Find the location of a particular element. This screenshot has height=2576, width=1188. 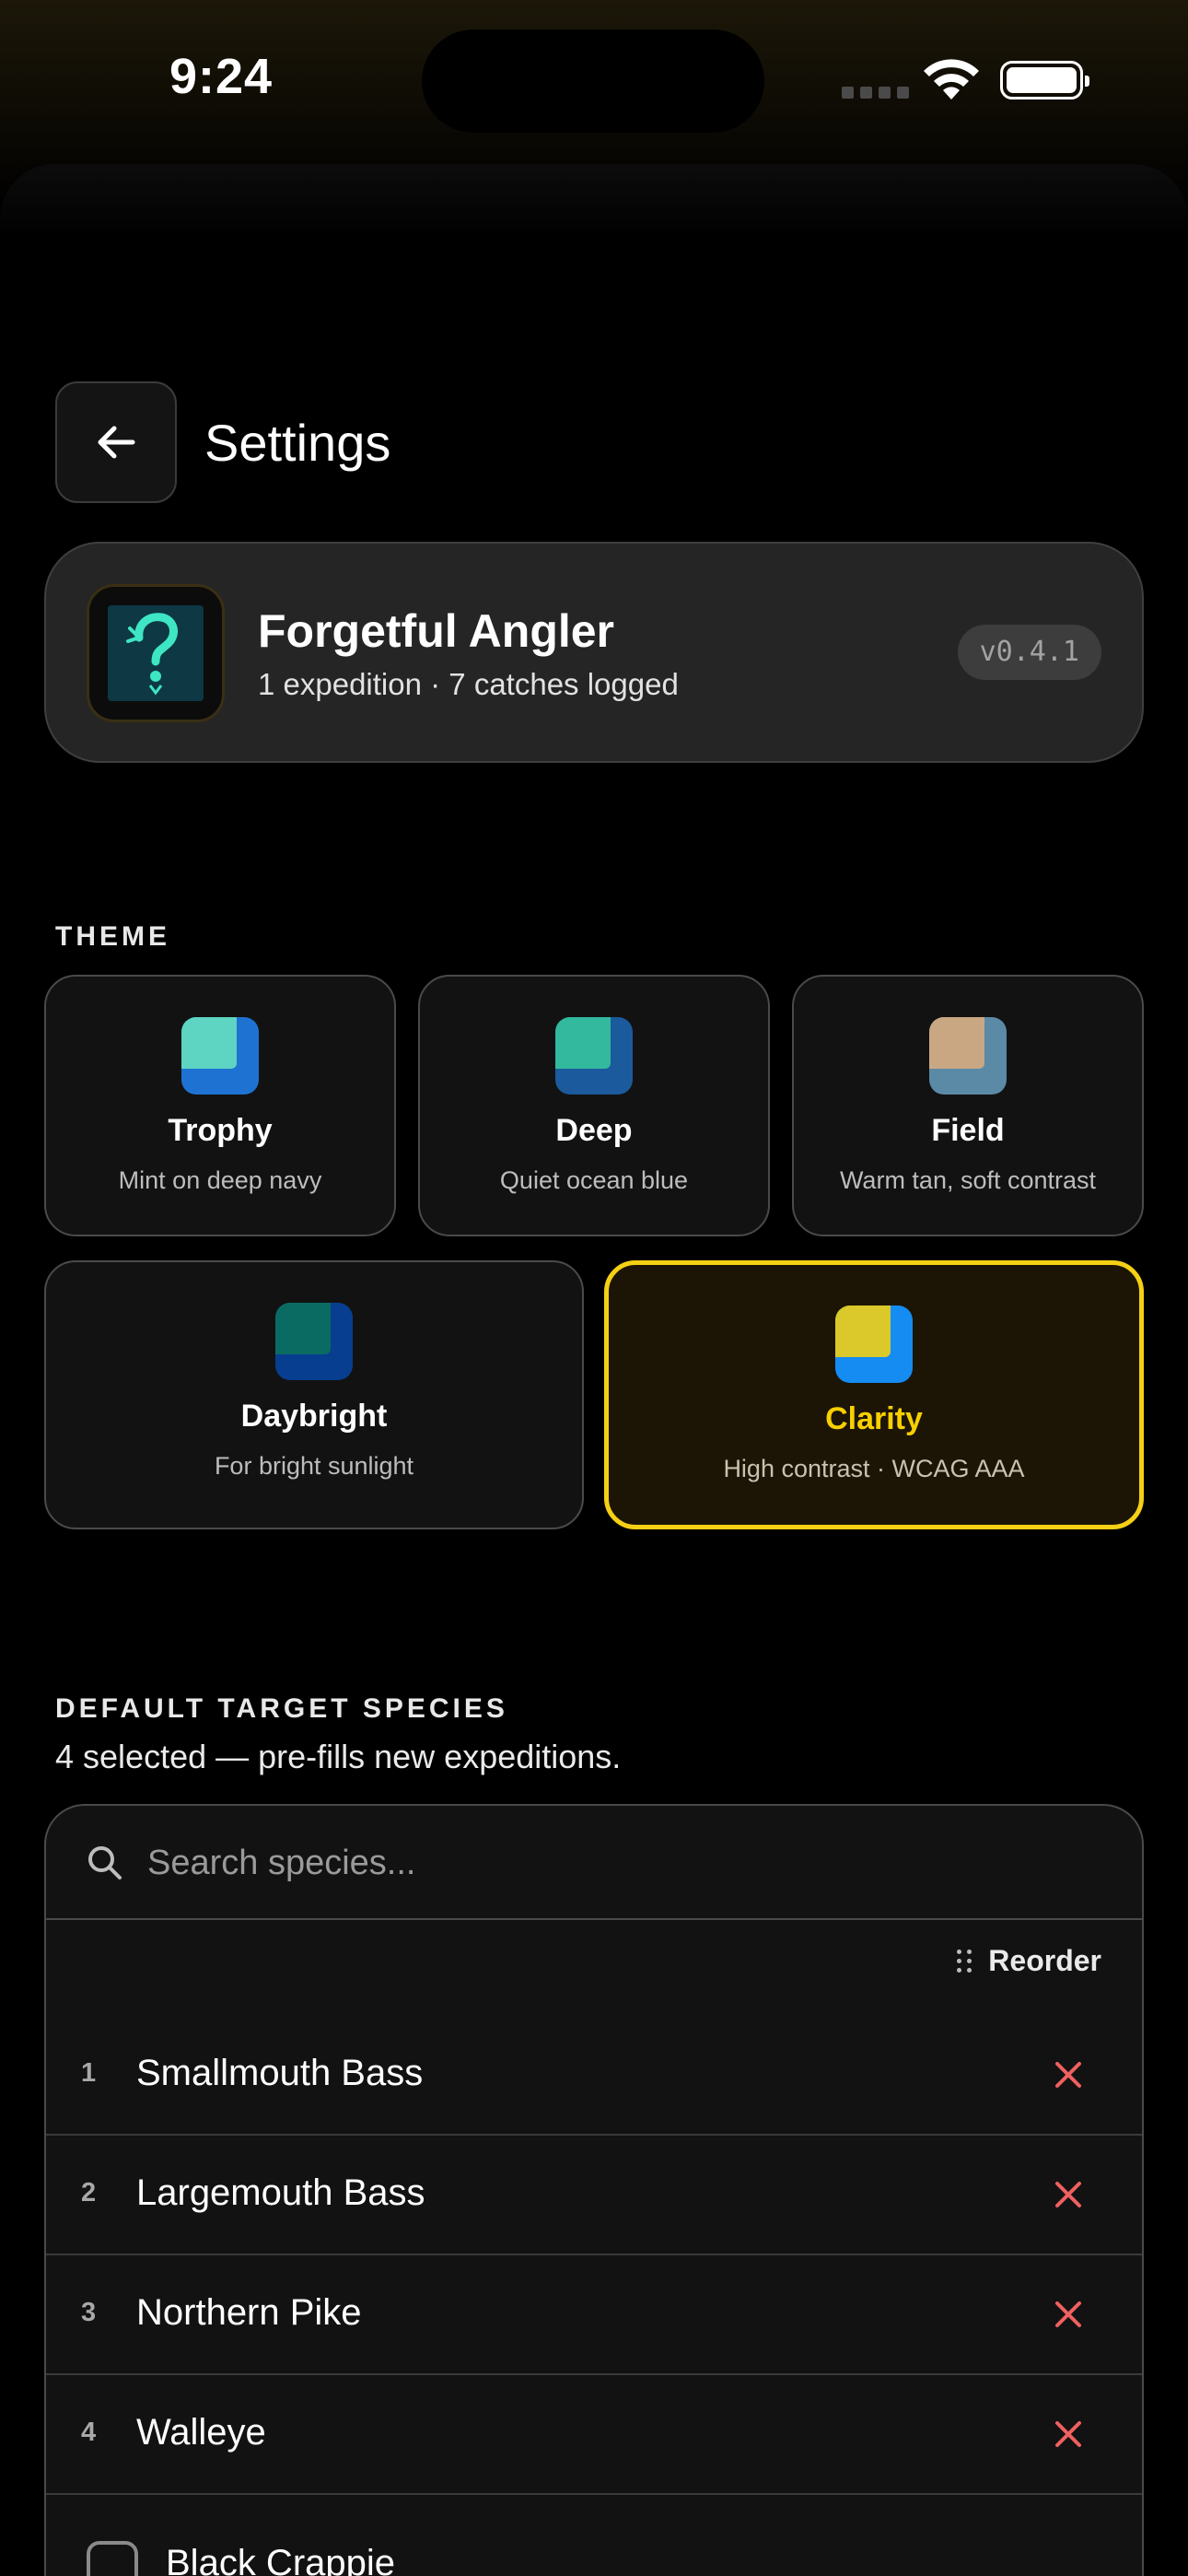

theme-description: For bright sunlight is located at coordinates (314, 1466).